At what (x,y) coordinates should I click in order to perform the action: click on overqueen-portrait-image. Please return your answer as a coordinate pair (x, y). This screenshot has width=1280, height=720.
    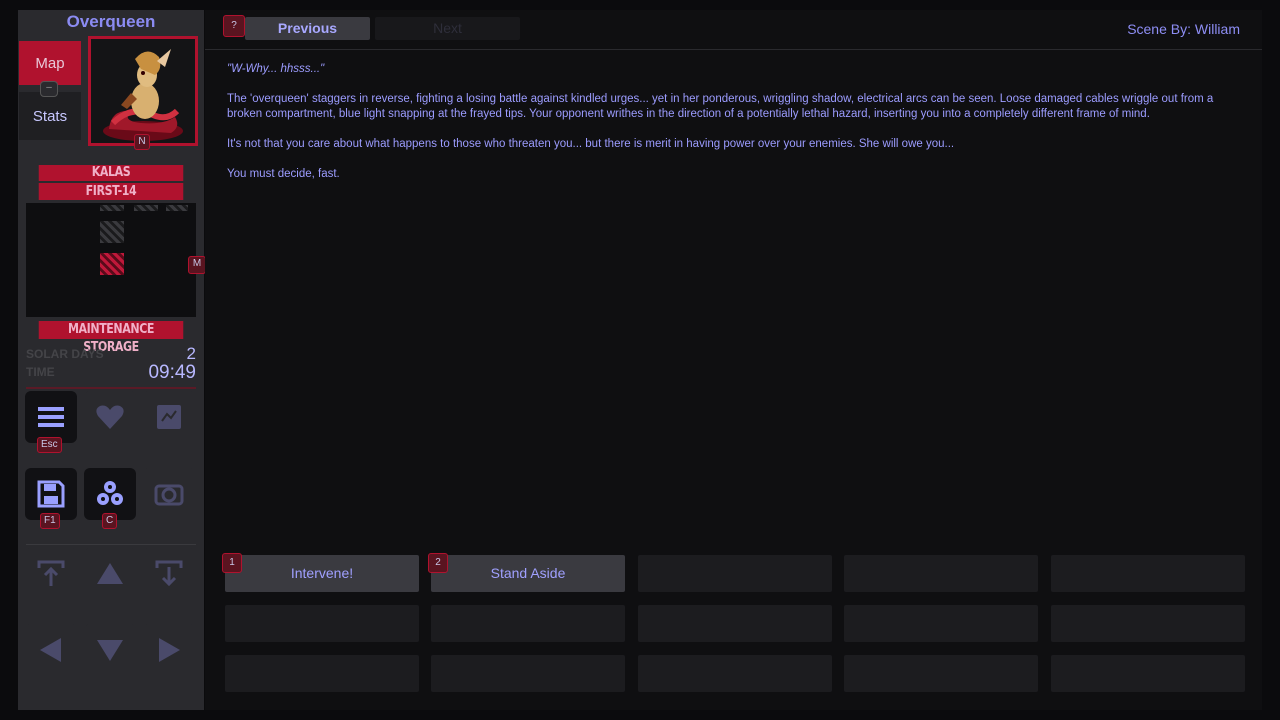
    Looking at the image, I should click on (143, 95).